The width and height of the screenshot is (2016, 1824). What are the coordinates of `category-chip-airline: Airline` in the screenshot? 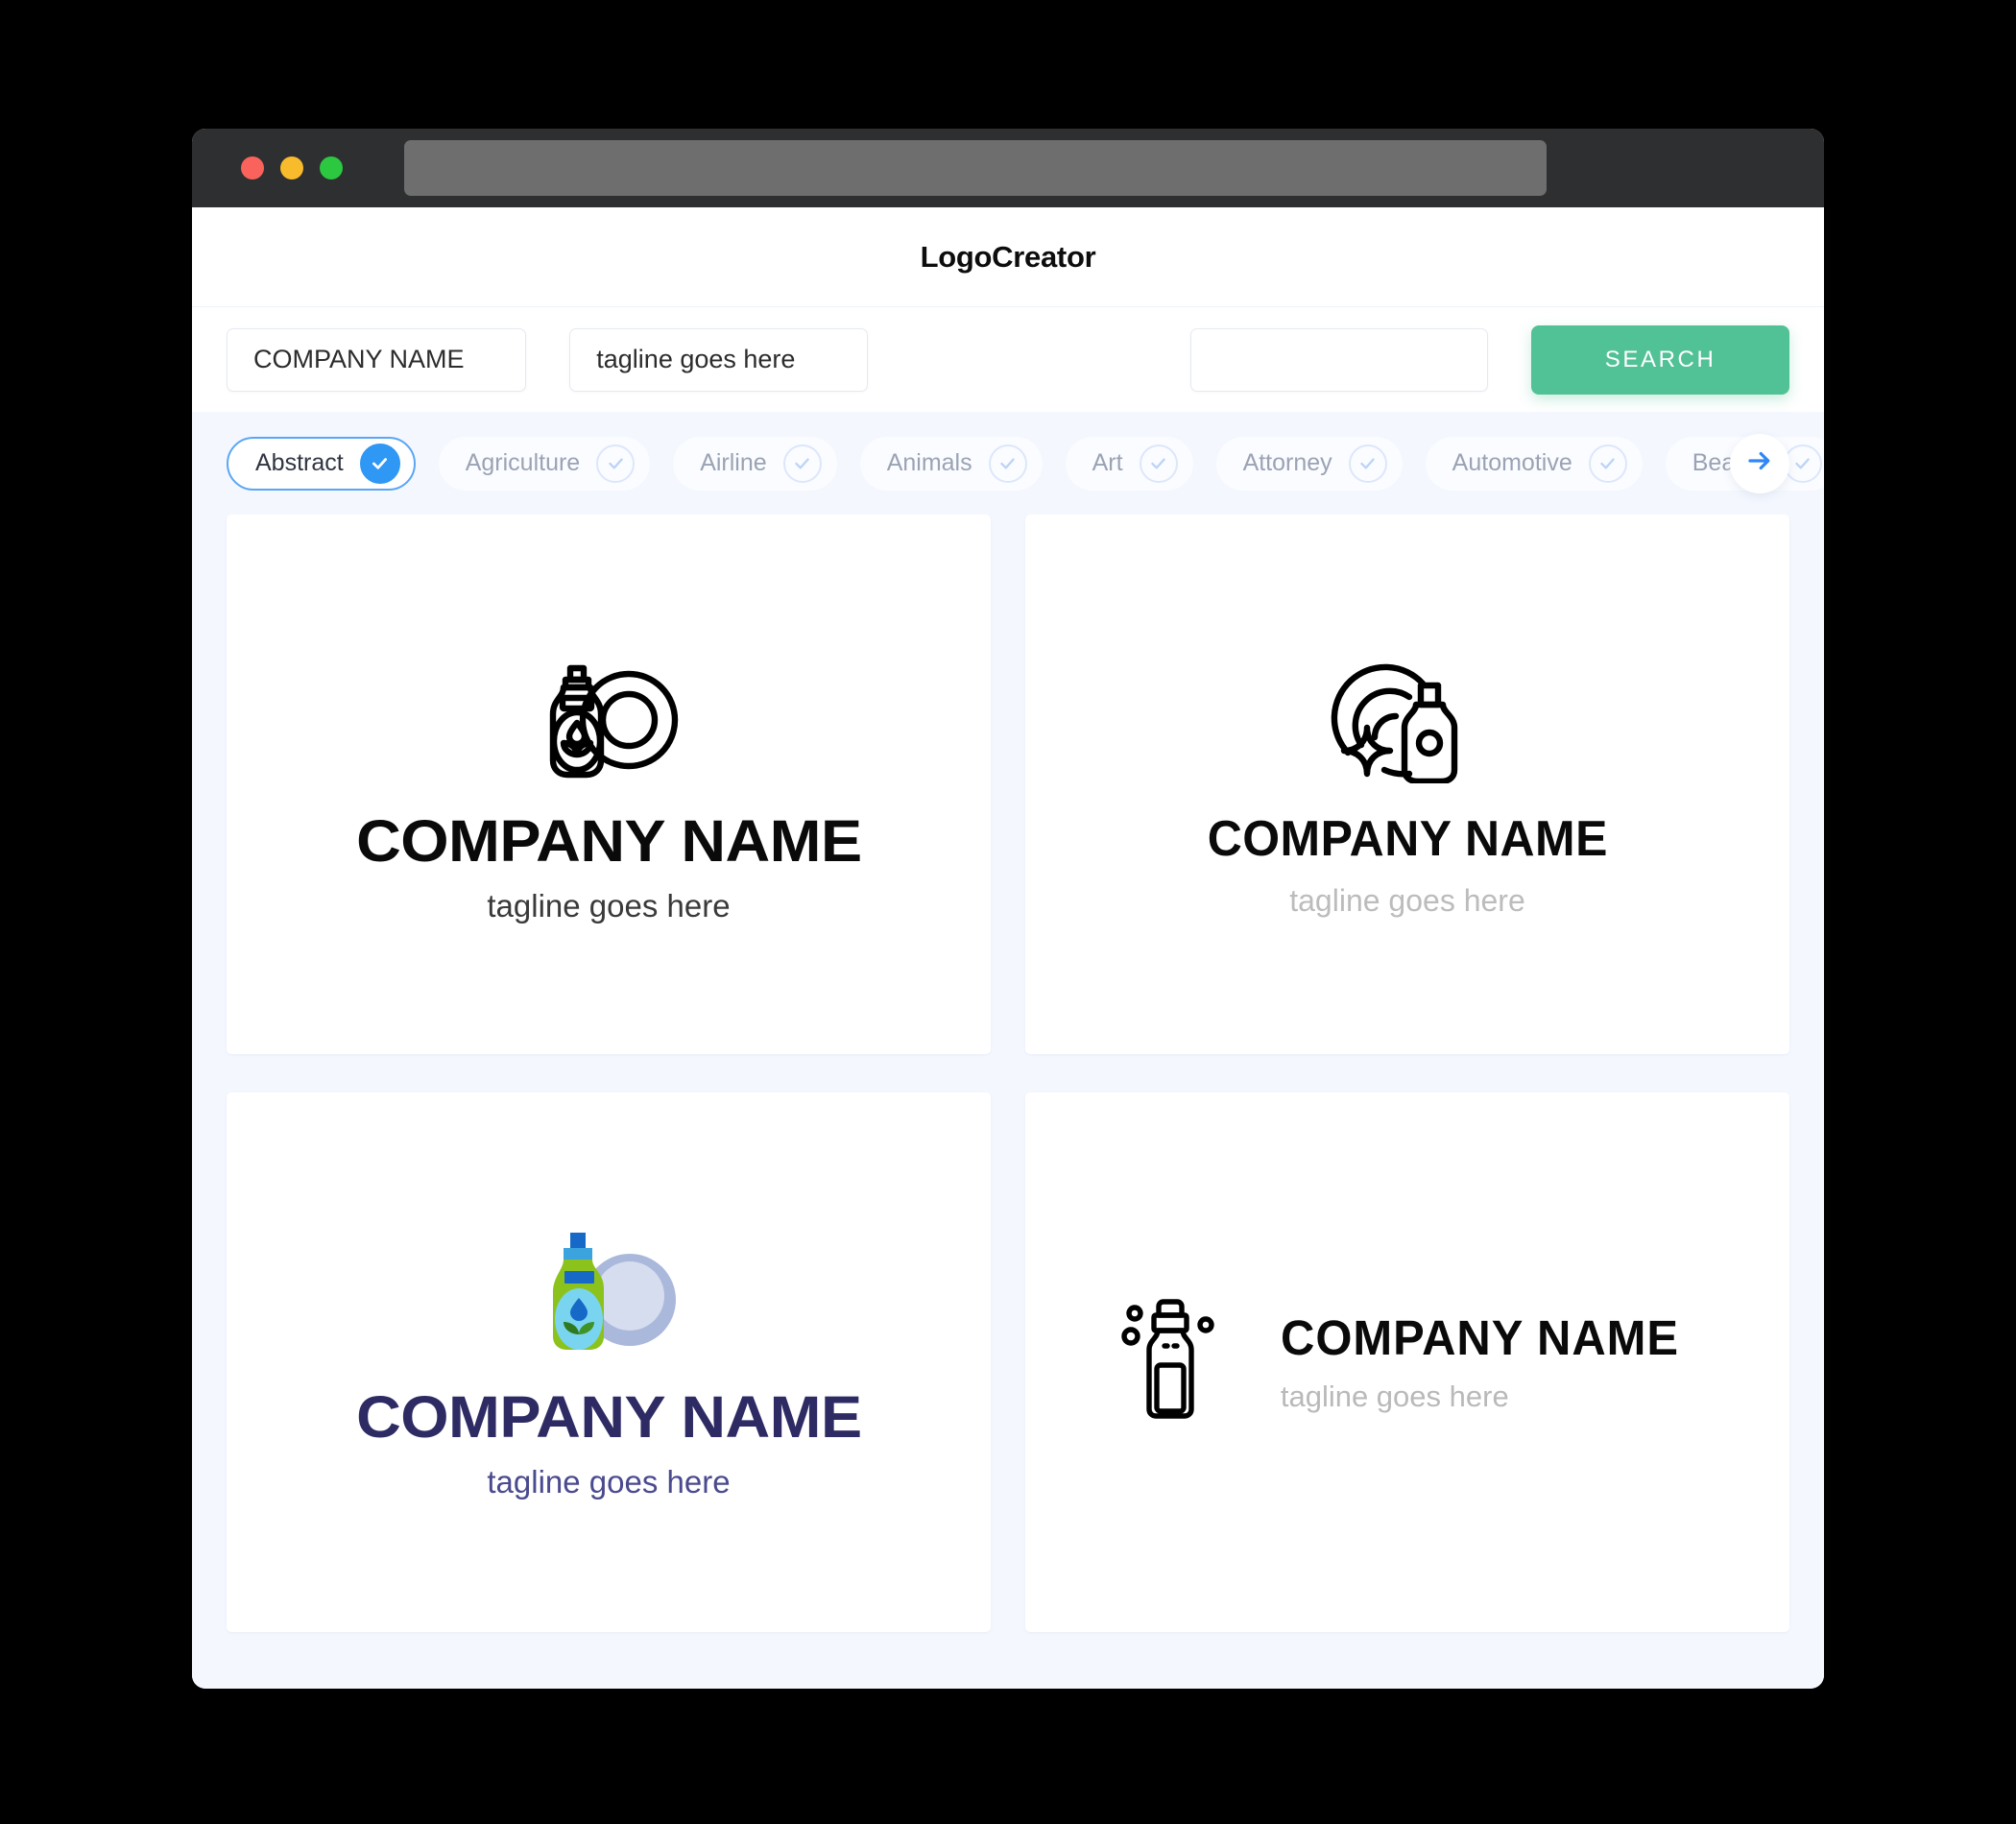 It's located at (755, 464).